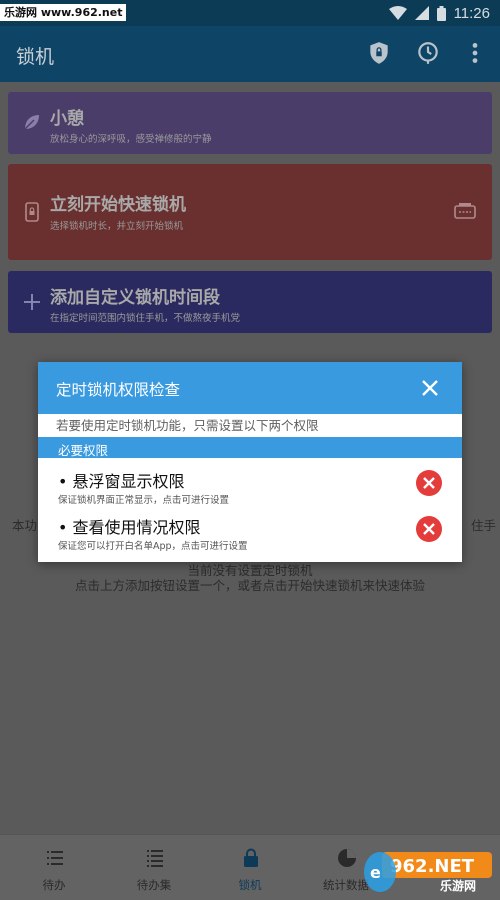 The width and height of the screenshot is (500, 900). I want to click on page-title: 锁机, so click(35, 57).